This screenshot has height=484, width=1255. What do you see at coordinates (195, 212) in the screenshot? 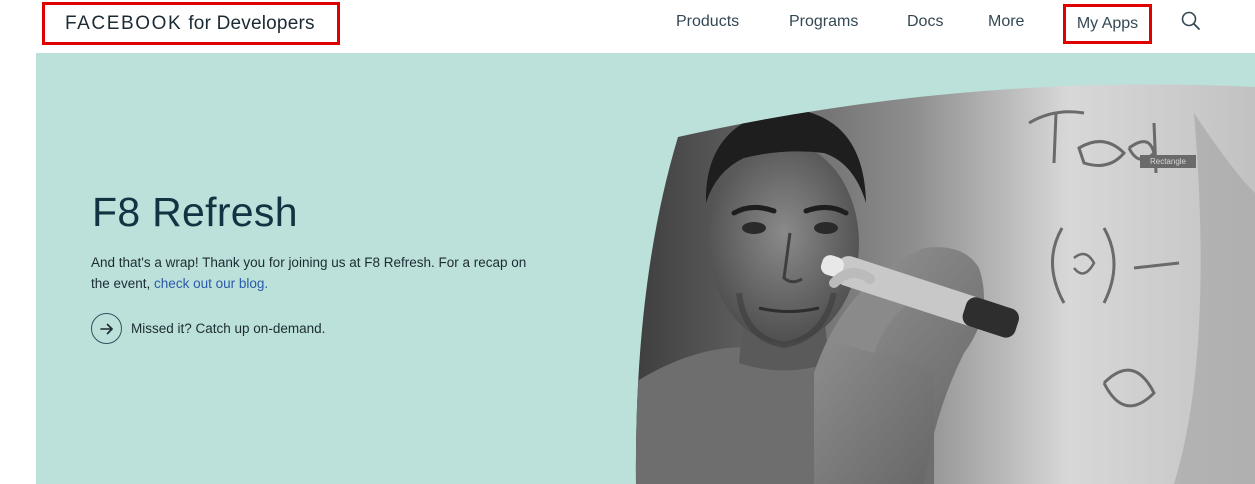
I see `hero-title: F8 Refresh` at bounding box center [195, 212].